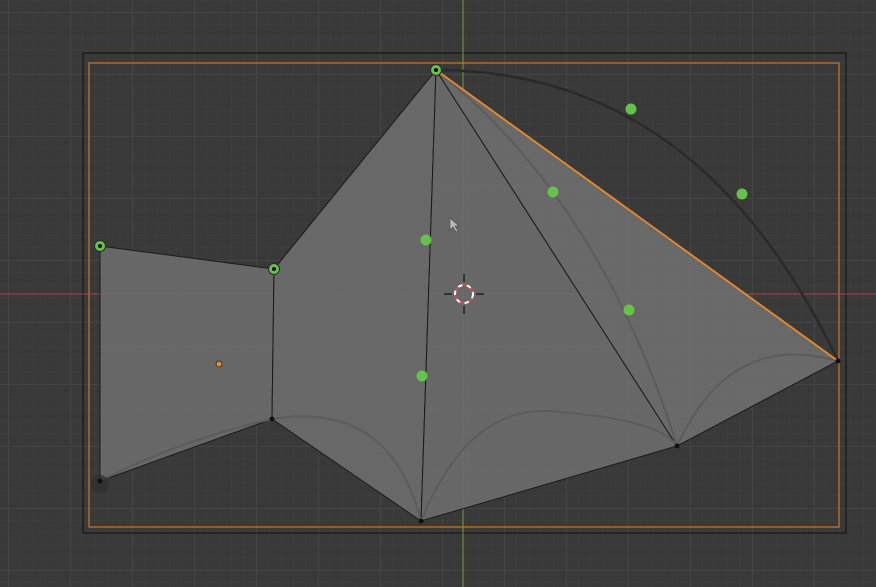 The width and height of the screenshot is (876, 587). What do you see at coordinates (219, 364) in the screenshot?
I see `object-origin-icon` at bounding box center [219, 364].